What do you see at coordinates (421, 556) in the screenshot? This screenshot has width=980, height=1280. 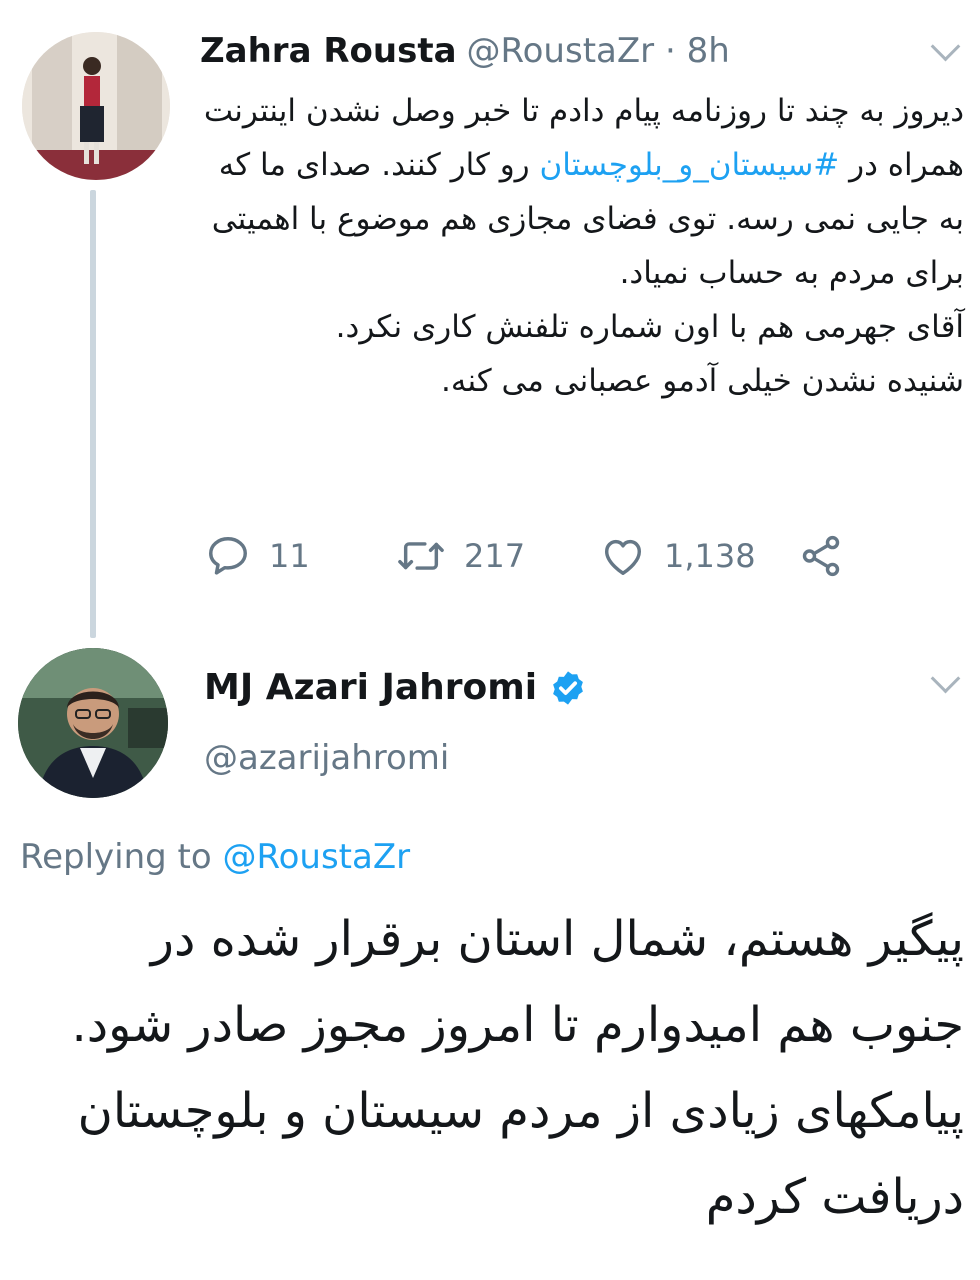 I see `retweet-icon` at bounding box center [421, 556].